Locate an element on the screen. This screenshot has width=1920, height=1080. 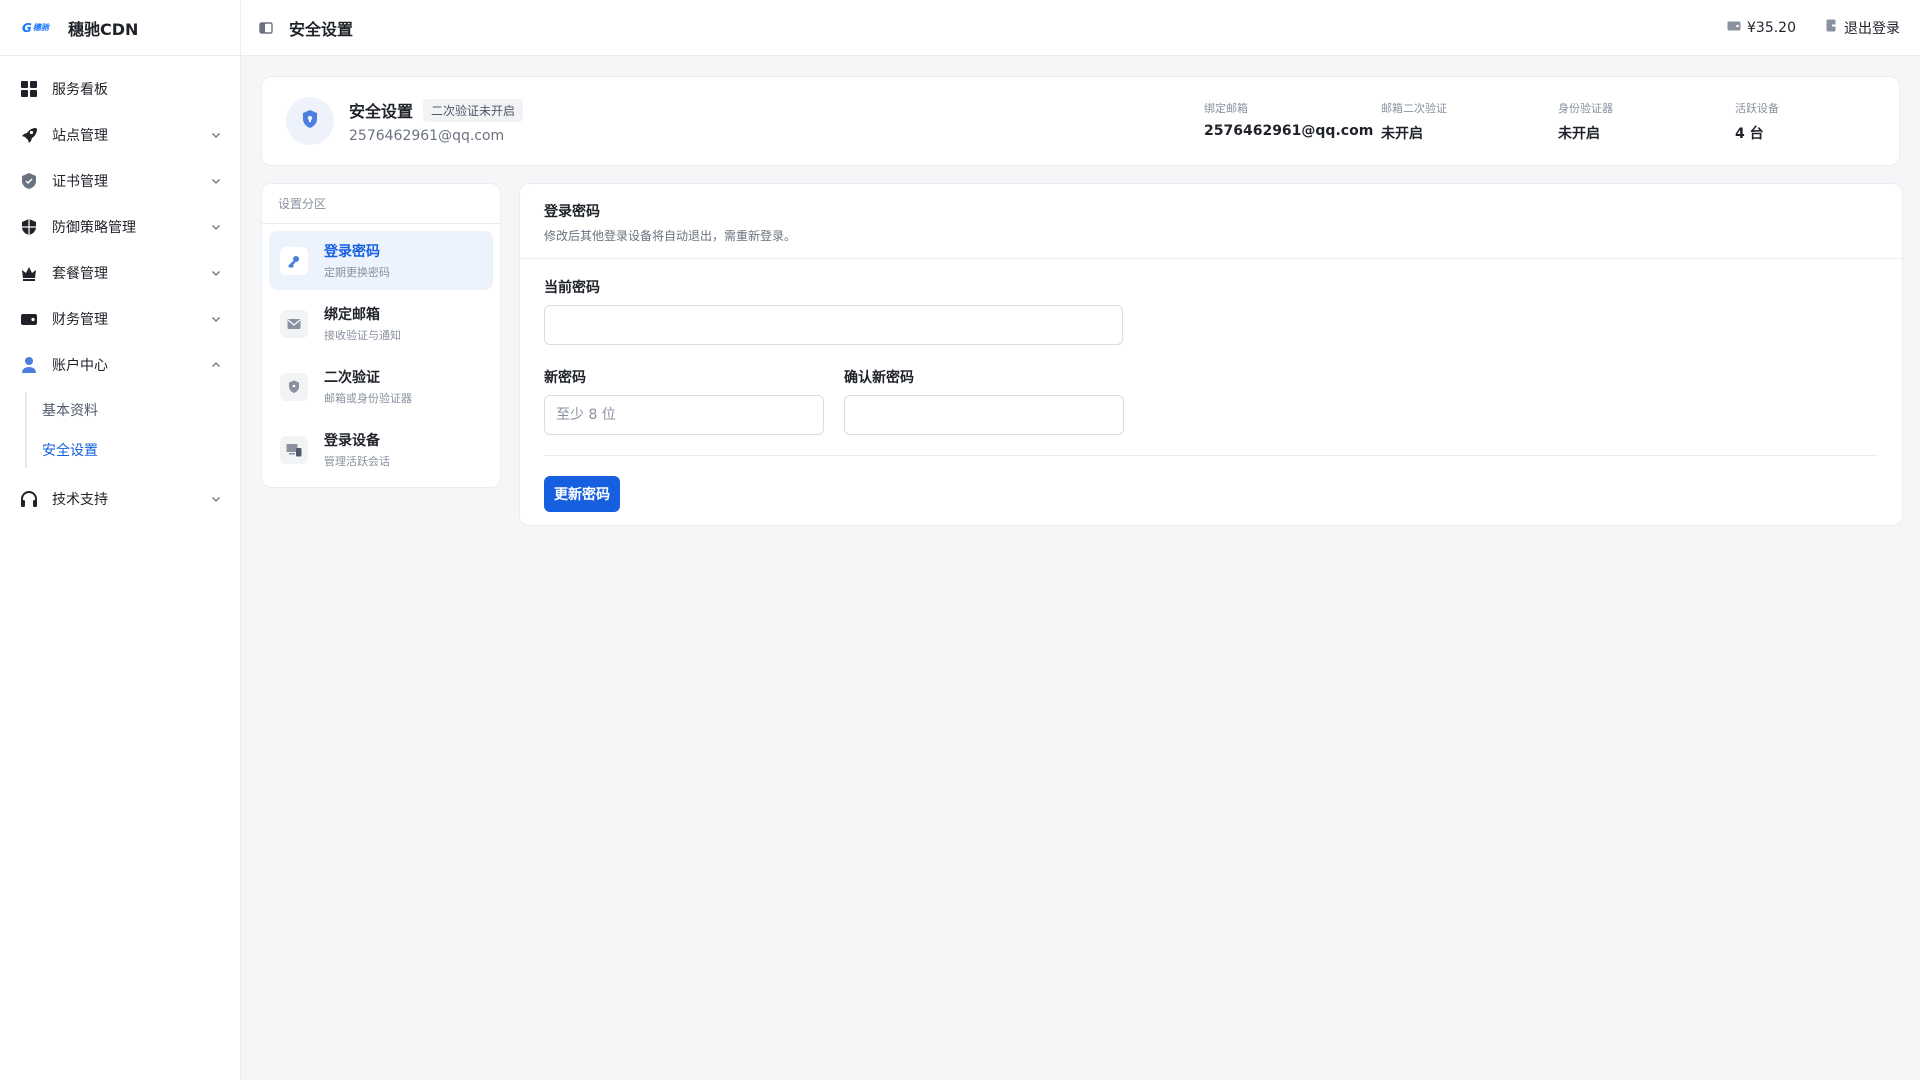
stat-active-devices: 活跃设备 4 台 is located at coordinates (1805, 121).